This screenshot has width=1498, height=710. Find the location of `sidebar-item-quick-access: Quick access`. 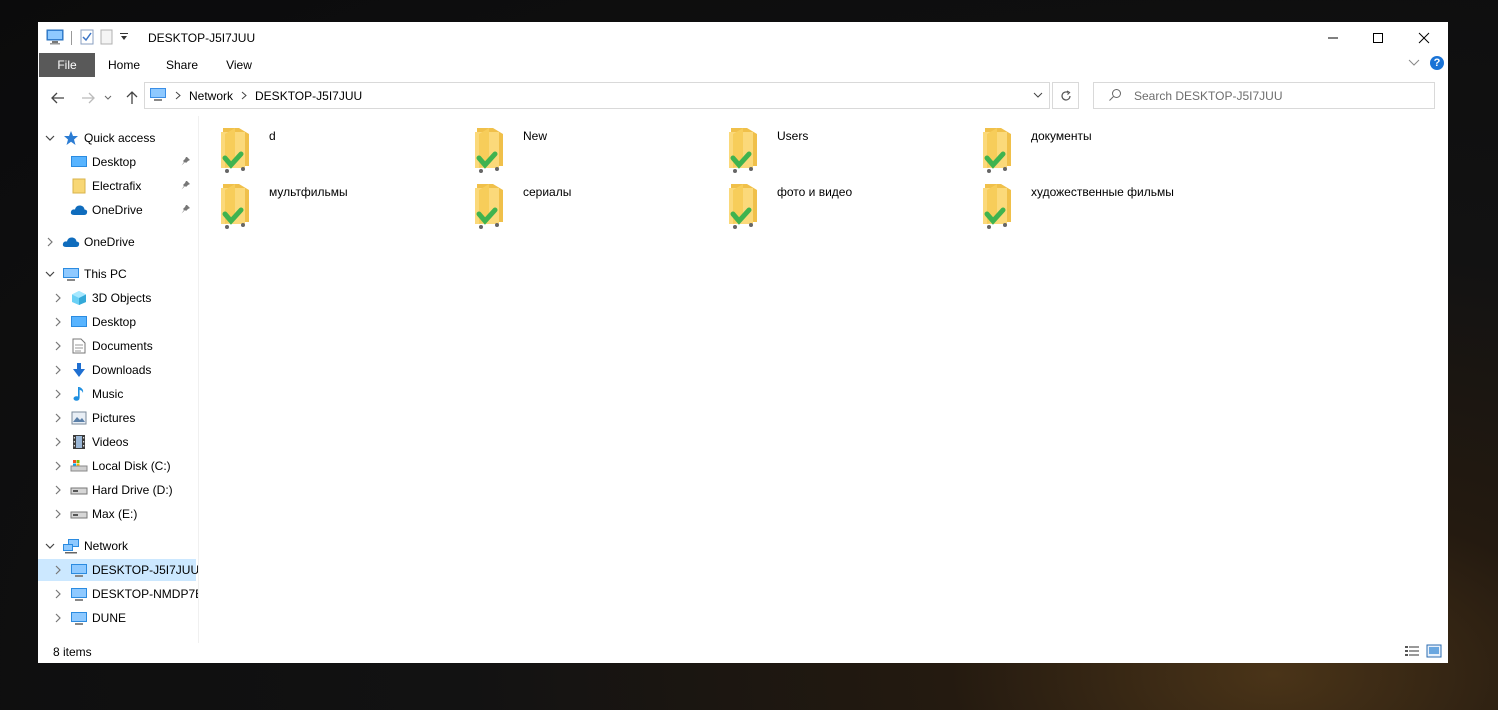

sidebar-item-quick-access: Quick access is located at coordinates (117, 138).